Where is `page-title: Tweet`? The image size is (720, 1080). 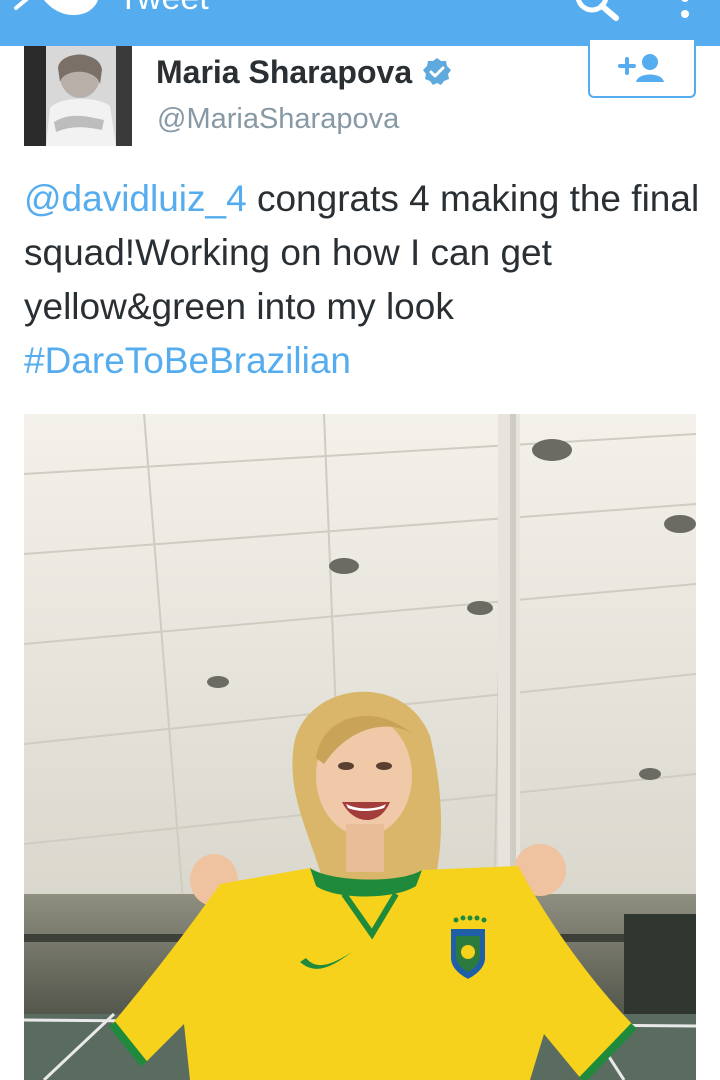 page-title: Tweet is located at coordinates (163, 9).